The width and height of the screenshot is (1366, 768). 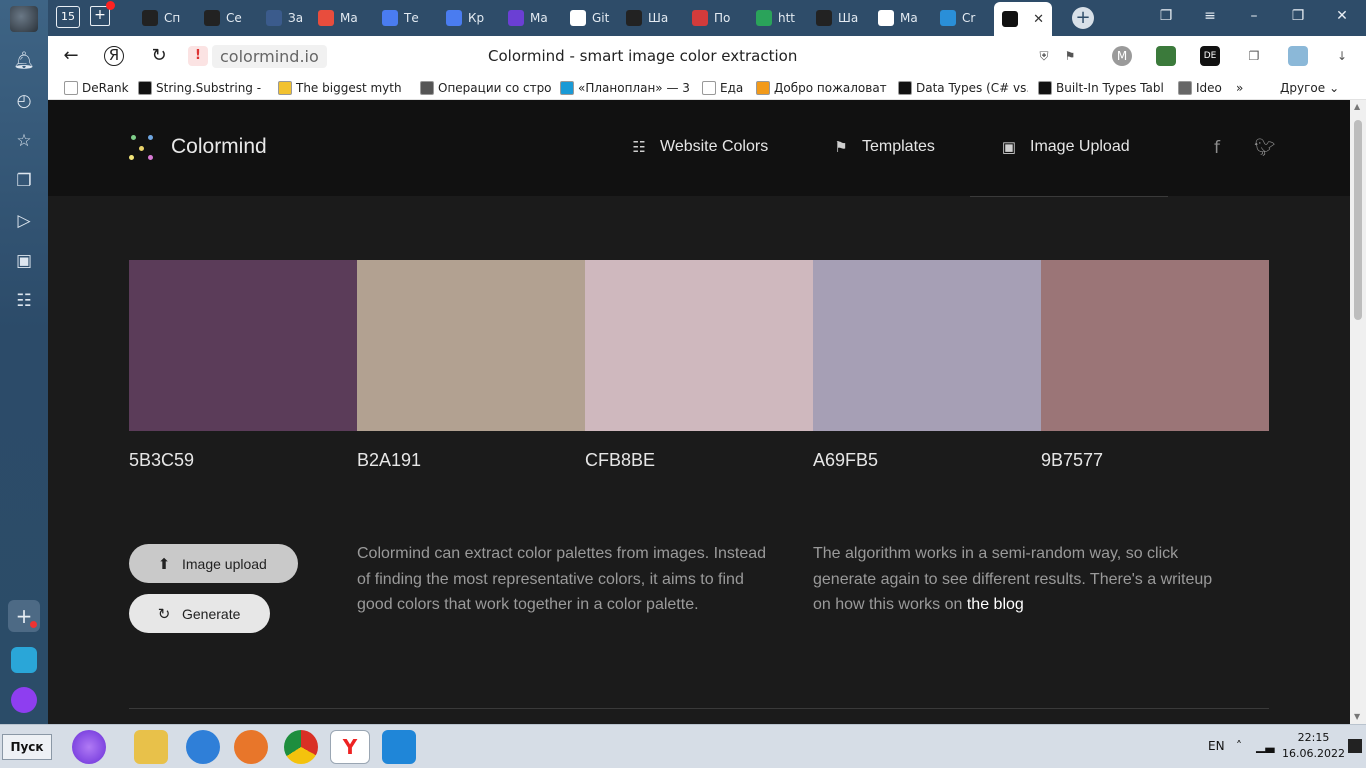 What do you see at coordinates (114, 56) in the screenshot?
I see `yandex-icon: Я` at bounding box center [114, 56].